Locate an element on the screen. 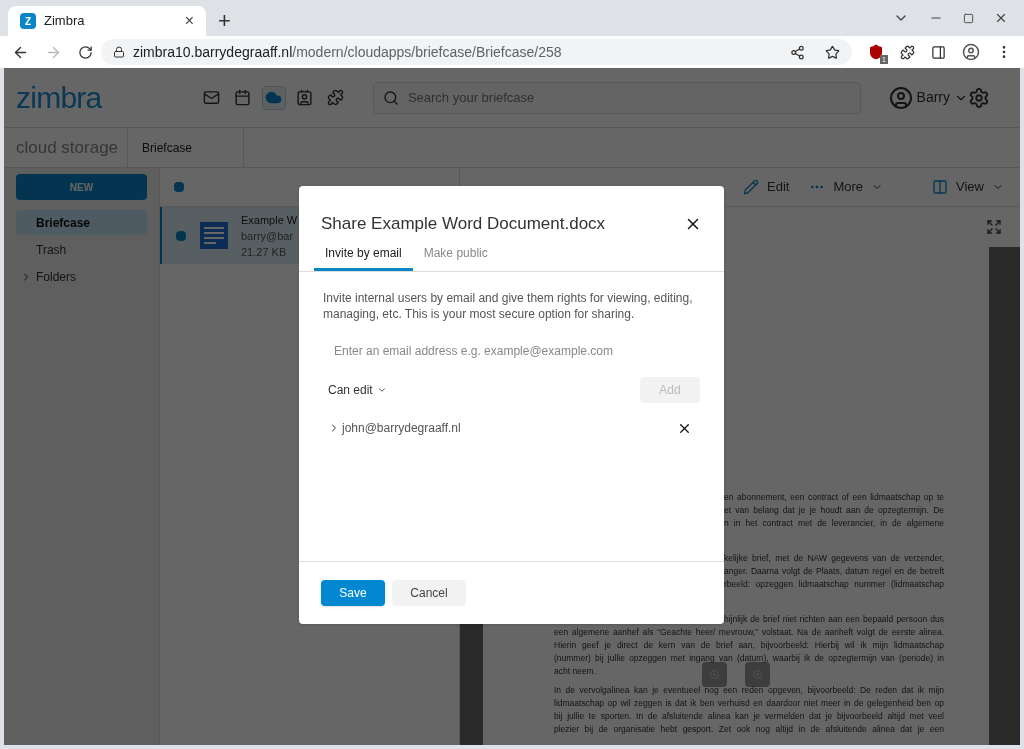 The image size is (1024, 749). document-text-line: en abonnement, een contract of een lidmaatschap op te is located at coordinates (834, 497).